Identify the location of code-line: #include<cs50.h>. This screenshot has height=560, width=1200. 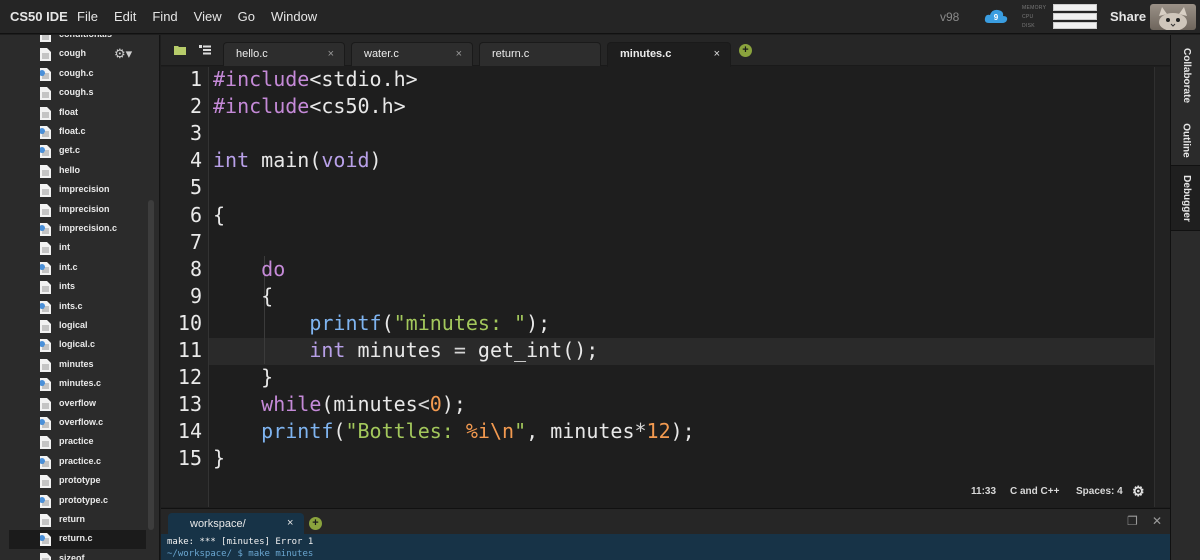
(309, 107).